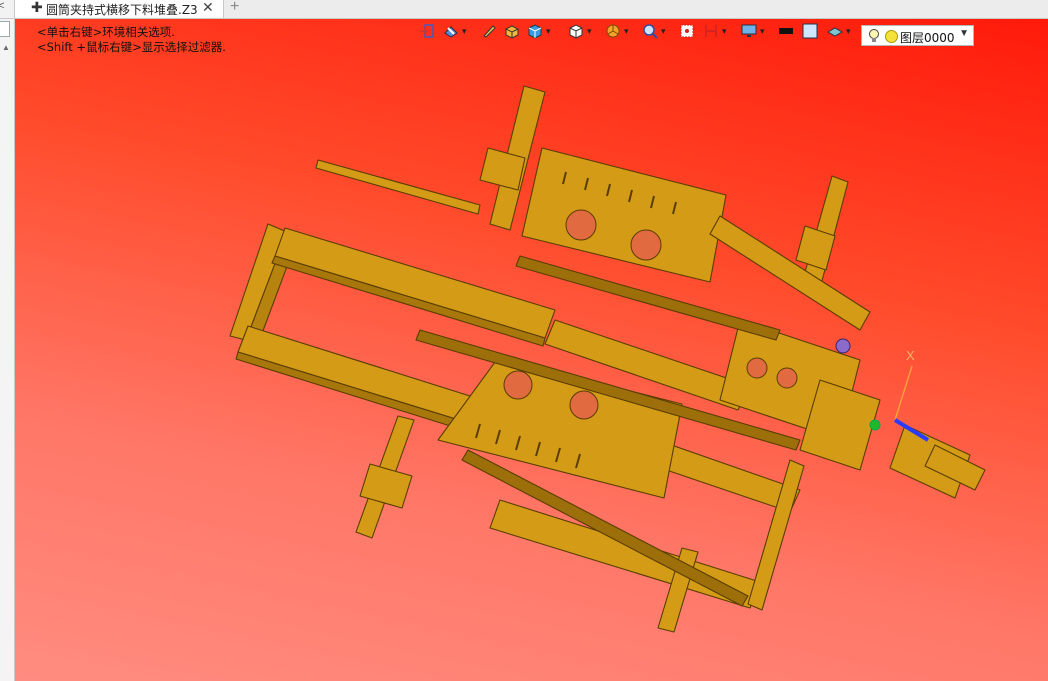  Describe the element at coordinates (576, 31) in the screenshot. I see `cube-white-icon` at that location.